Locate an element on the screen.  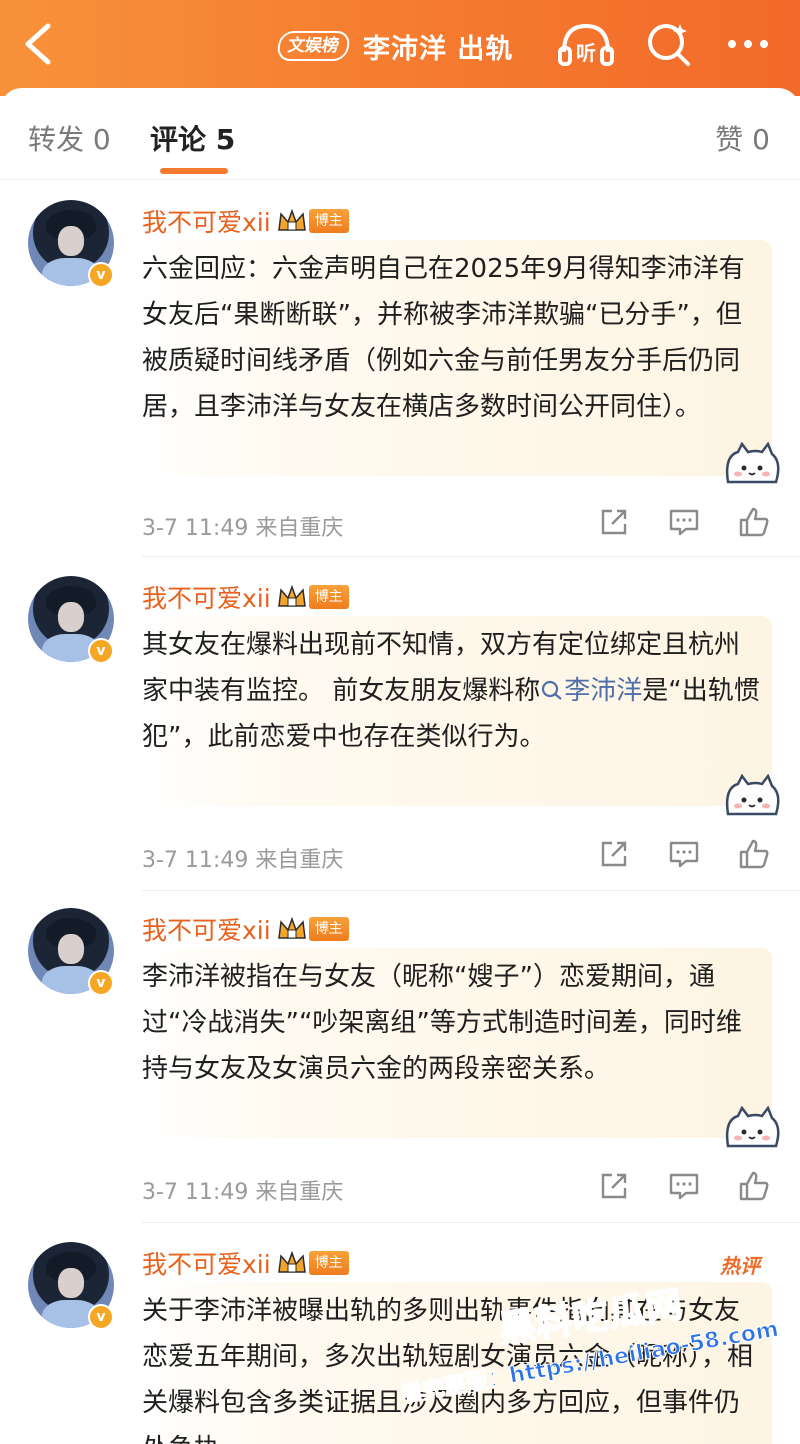
topic-header: 文娱榜 李沛洋 出轨 is located at coordinates (394, 46).